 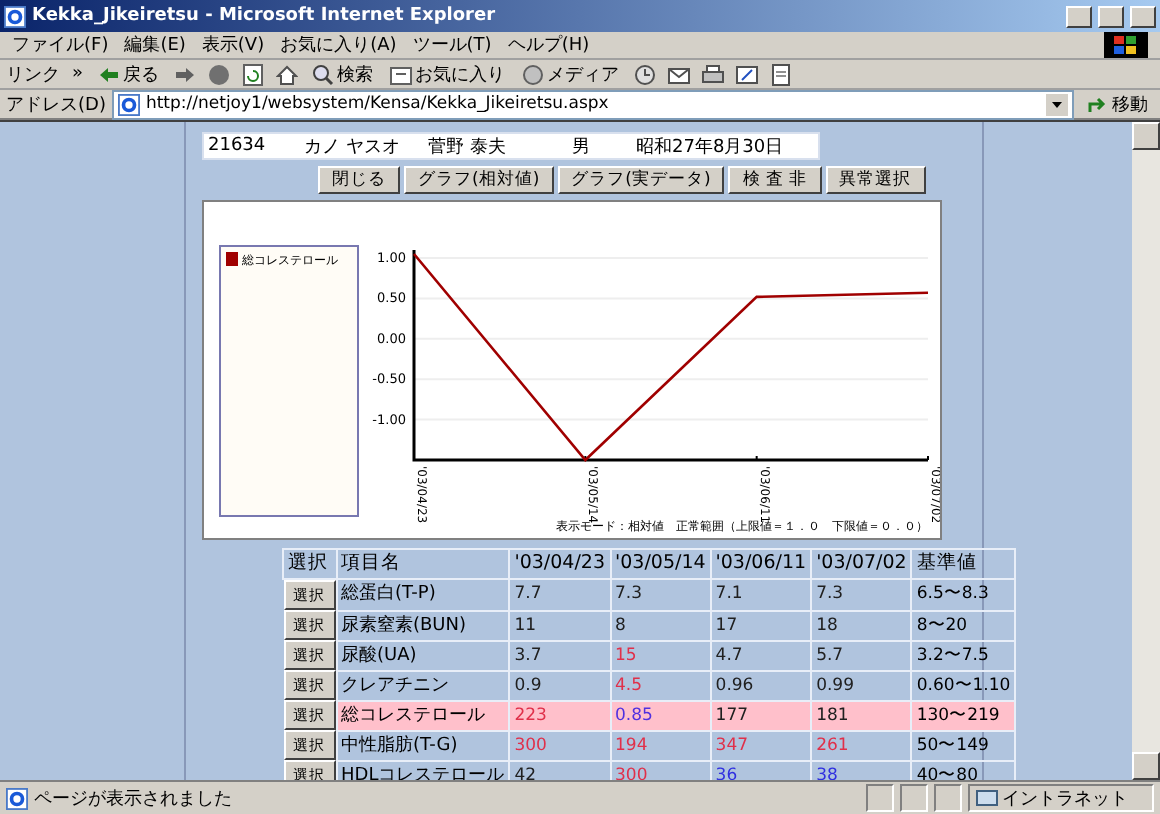 I want to click on table-cell: 194, so click(x=660, y=745).